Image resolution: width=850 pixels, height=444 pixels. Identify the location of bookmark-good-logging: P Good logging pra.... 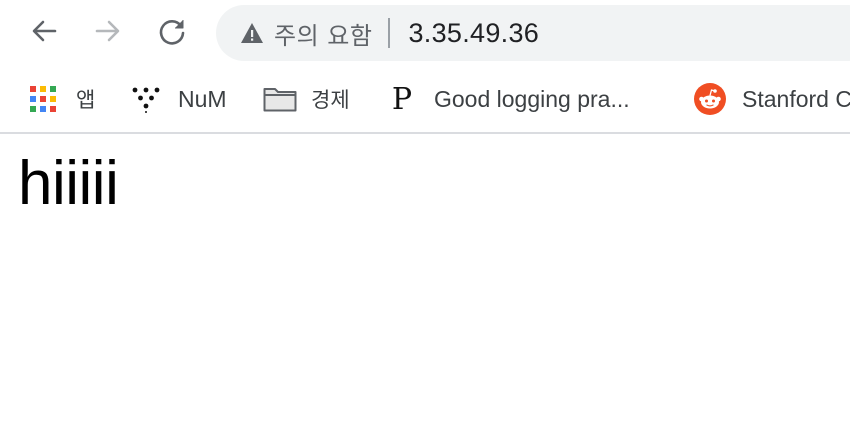
(510, 99).